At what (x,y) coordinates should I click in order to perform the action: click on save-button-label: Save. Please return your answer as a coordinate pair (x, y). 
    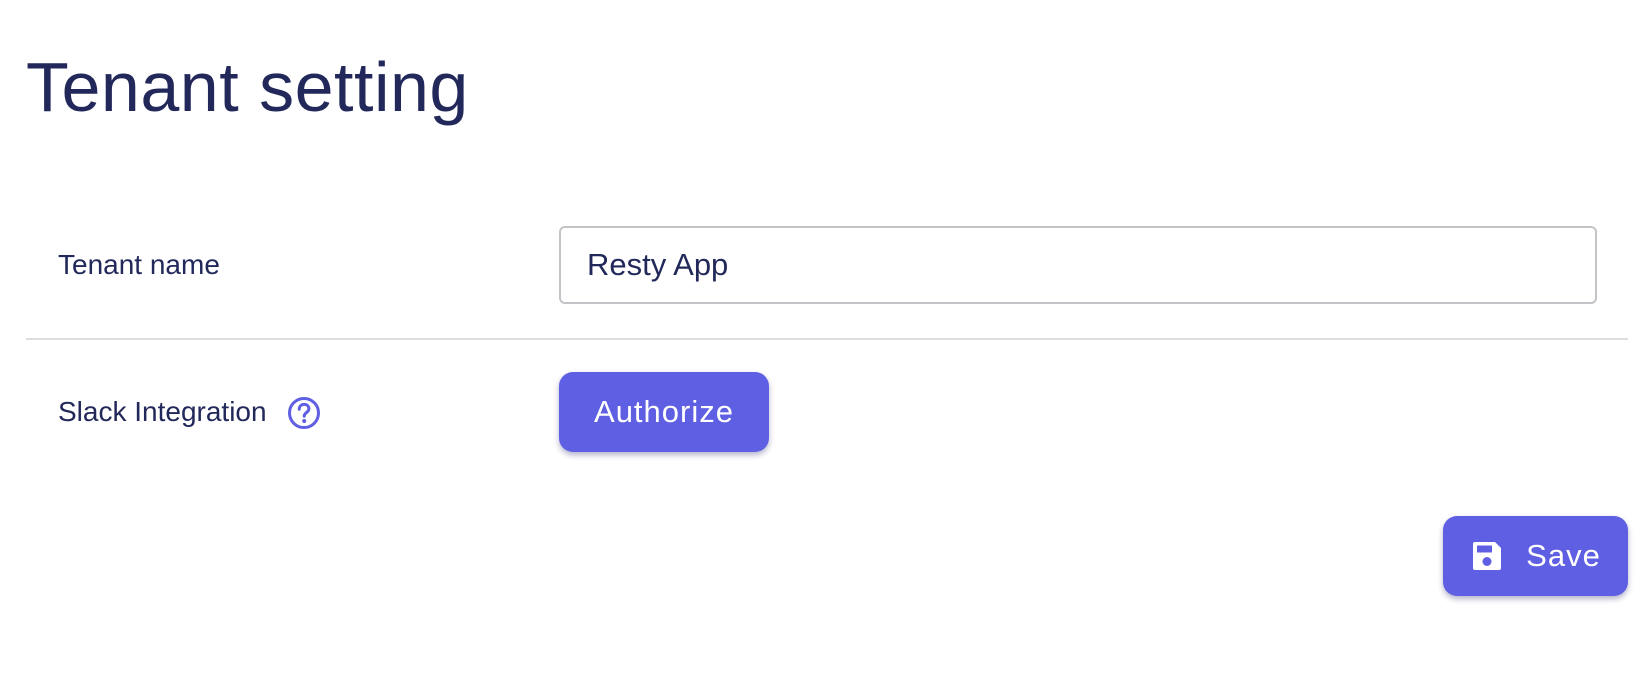
    Looking at the image, I should click on (1563, 555).